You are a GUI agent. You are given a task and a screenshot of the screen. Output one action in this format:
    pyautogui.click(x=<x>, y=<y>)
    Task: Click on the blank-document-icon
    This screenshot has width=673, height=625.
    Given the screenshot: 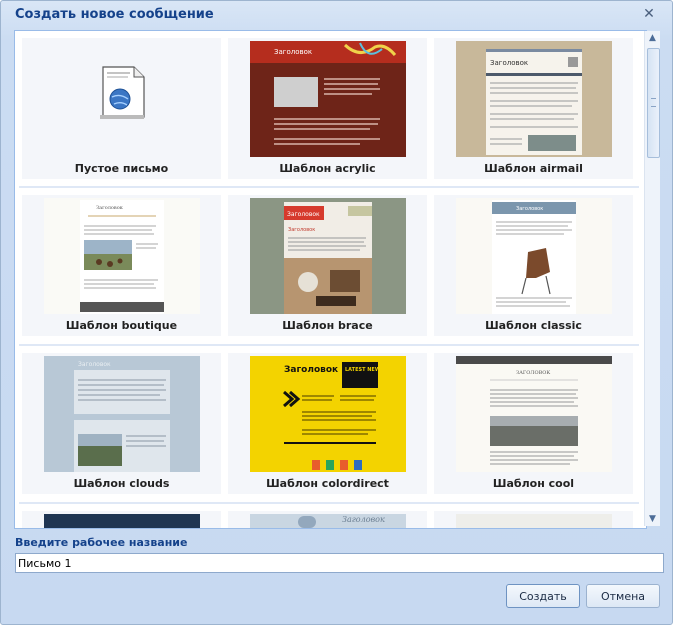 What is the action you would take?
    pyautogui.click(x=122, y=99)
    